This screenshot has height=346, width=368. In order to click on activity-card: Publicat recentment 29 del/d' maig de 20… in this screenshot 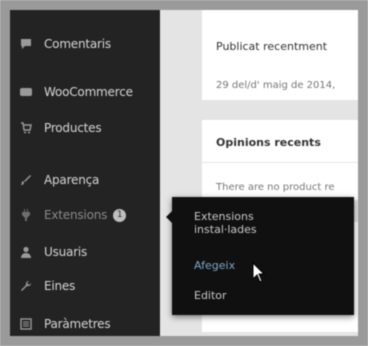, I will do `click(285, 55)`.